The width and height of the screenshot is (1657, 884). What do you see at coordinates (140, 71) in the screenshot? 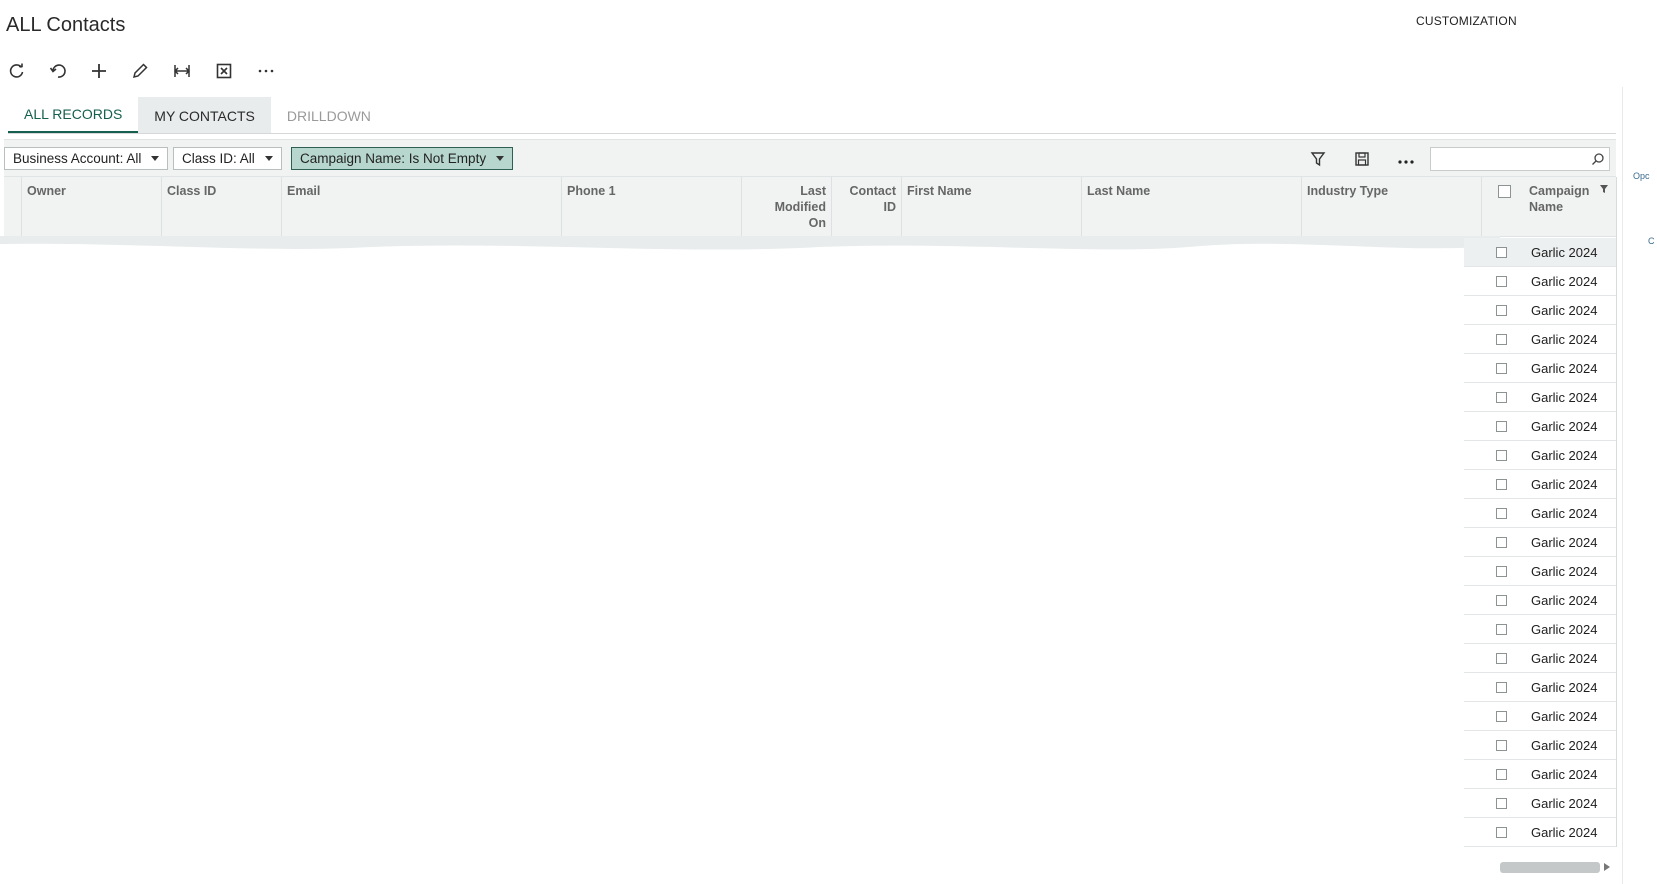
I see `edit-icon` at bounding box center [140, 71].